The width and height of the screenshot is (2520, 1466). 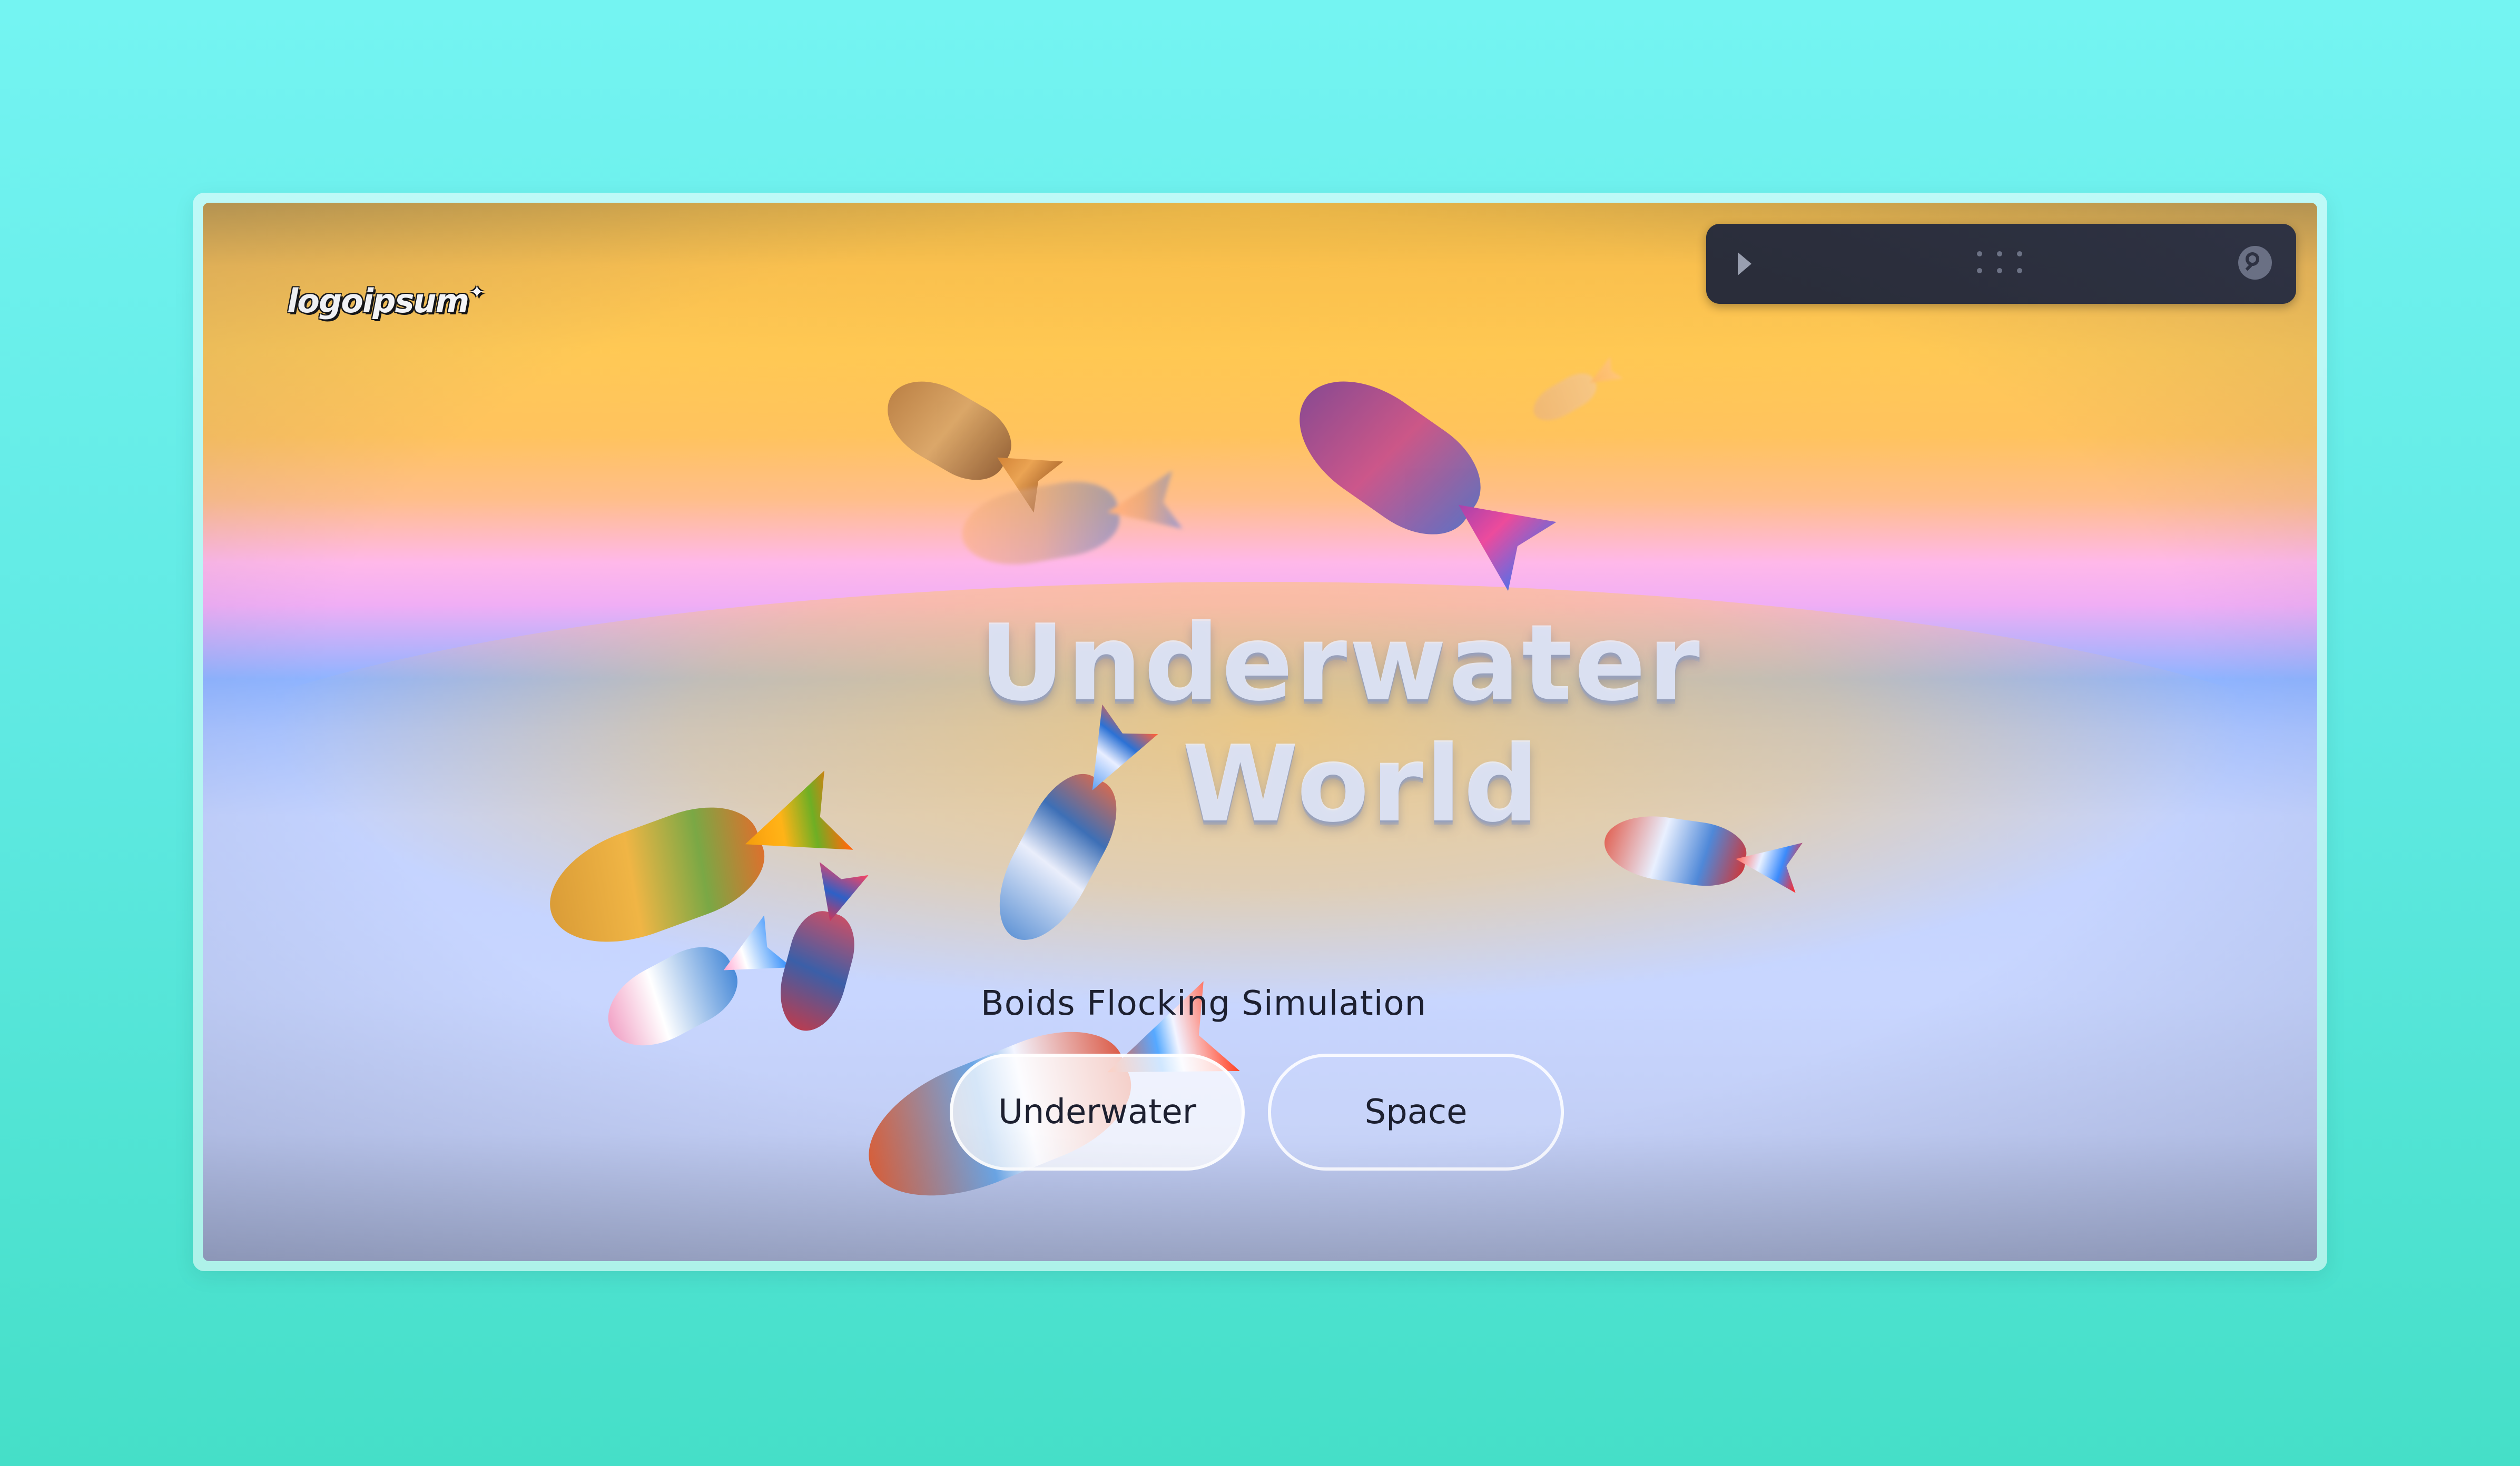 I want to click on fish-purple-top, so click(x=1388, y=455).